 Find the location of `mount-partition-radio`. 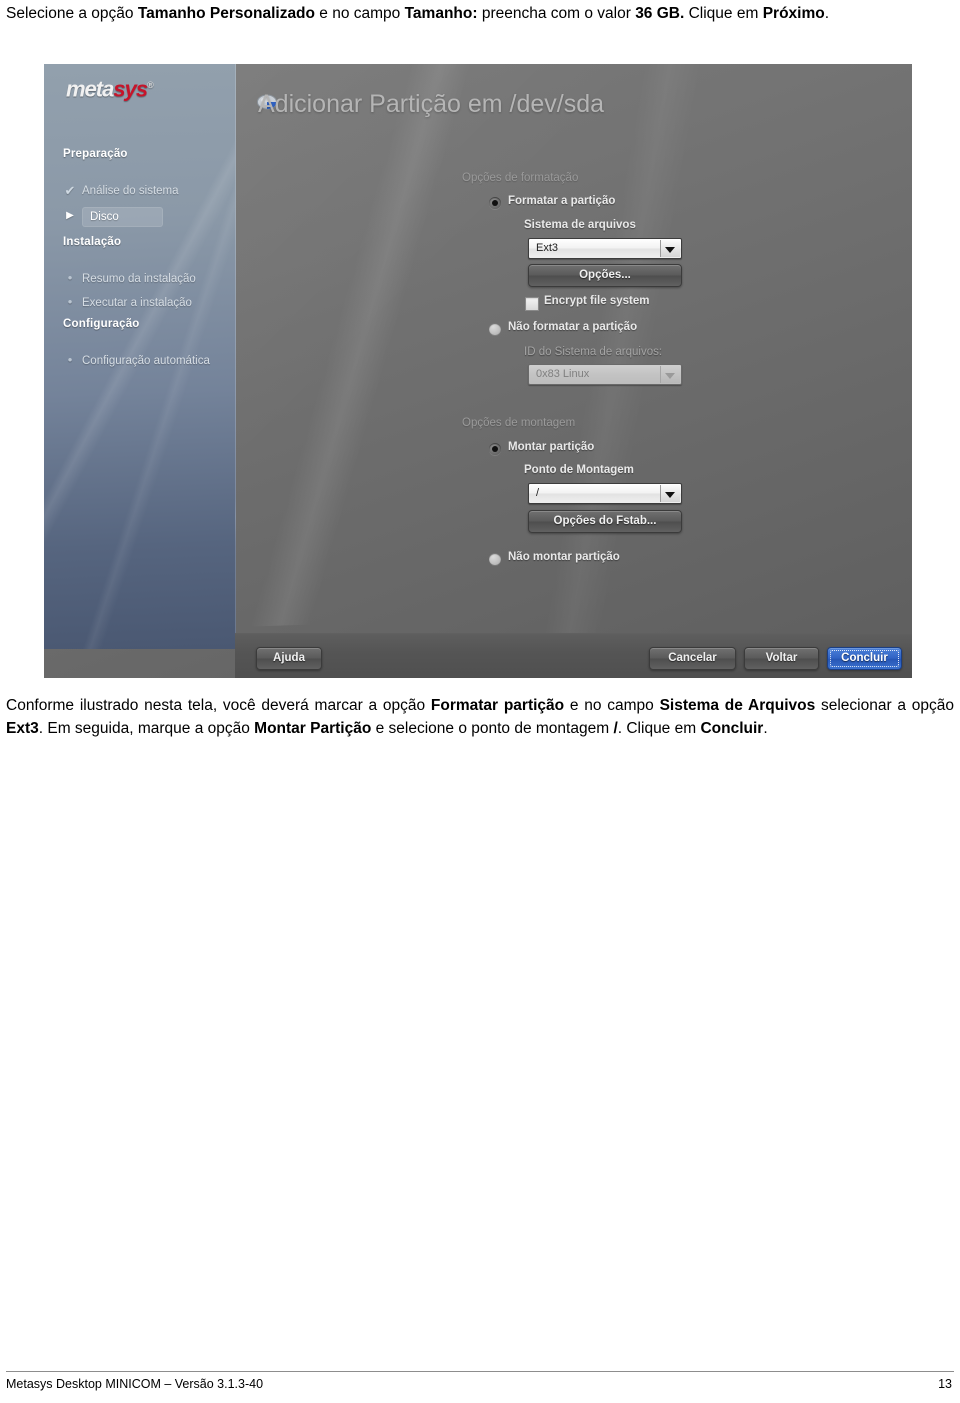

mount-partition-radio is located at coordinates (495, 449).